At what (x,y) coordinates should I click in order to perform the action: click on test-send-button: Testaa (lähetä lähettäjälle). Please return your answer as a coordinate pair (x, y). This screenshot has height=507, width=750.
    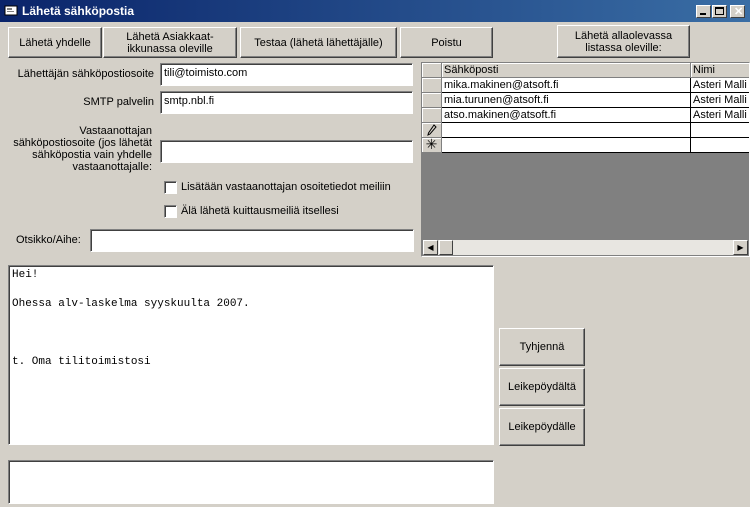
    Looking at the image, I should click on (318, 42).